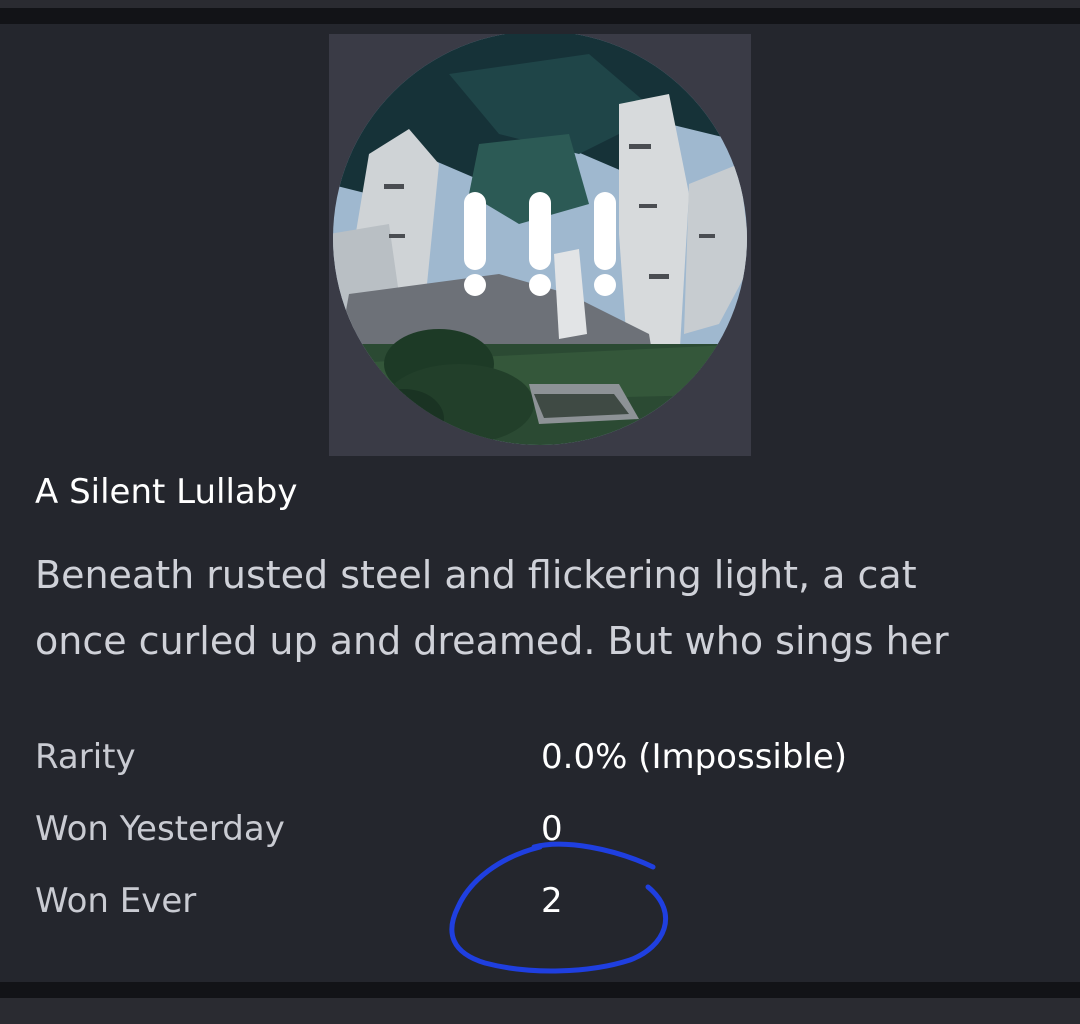  I want to click on stat-label-won-ever: Won Ever, so click(116, 901).